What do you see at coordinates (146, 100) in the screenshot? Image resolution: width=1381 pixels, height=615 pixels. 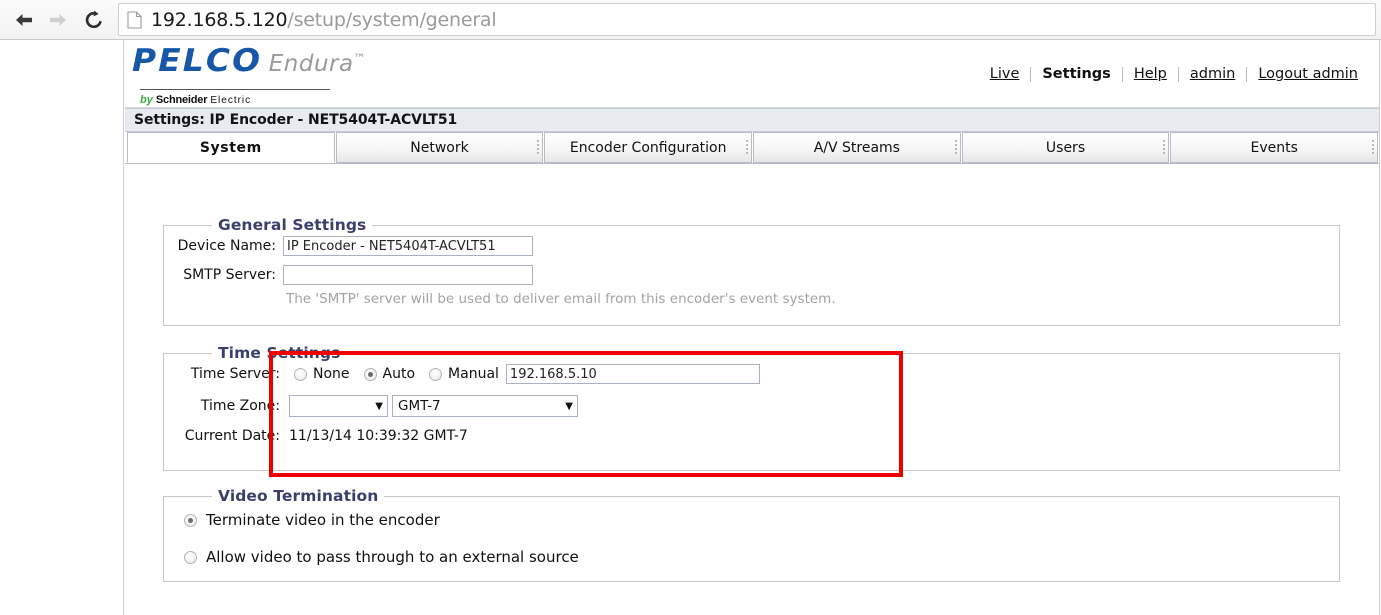 I see `byline-by: by` at bounding box center [146, 100].